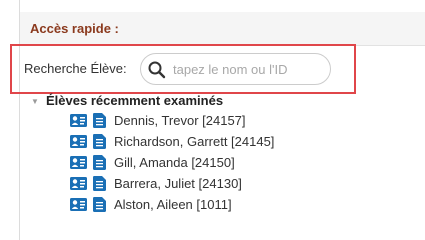  What do you see at coordinates (157, 70) in the screenshot?
I see `search-icon` at bounding box center [157, 70].